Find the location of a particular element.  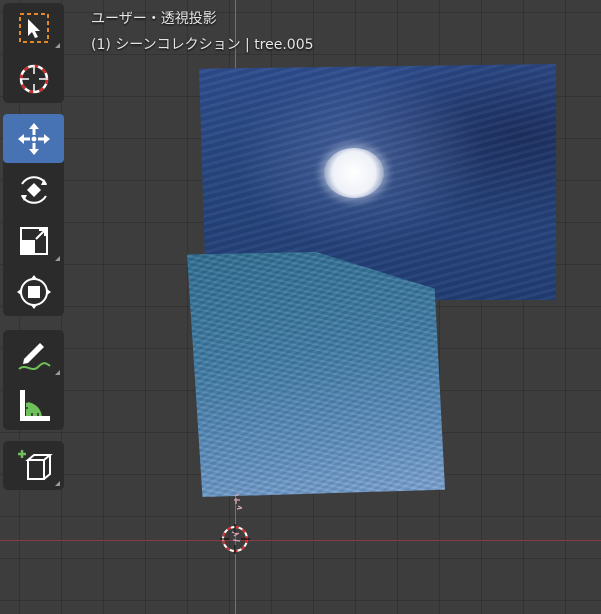

annotate-tool is located at coordinates (33, 354).